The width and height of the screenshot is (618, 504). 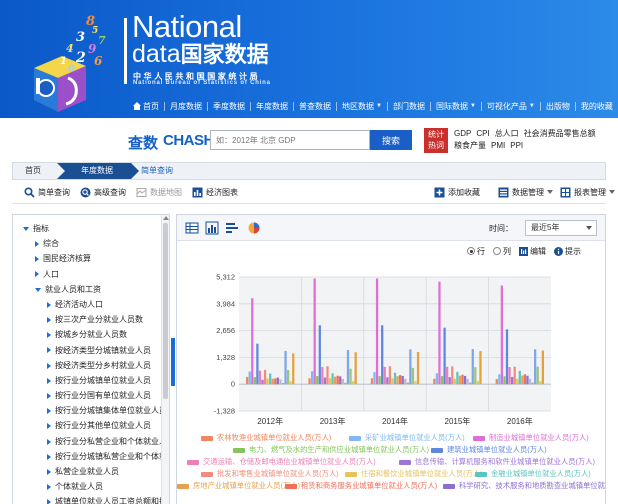 What do you see at coordinates (409, 106) in the screenshot?
I see `nav-item: 部门数据` at bounding box center [409, 106].